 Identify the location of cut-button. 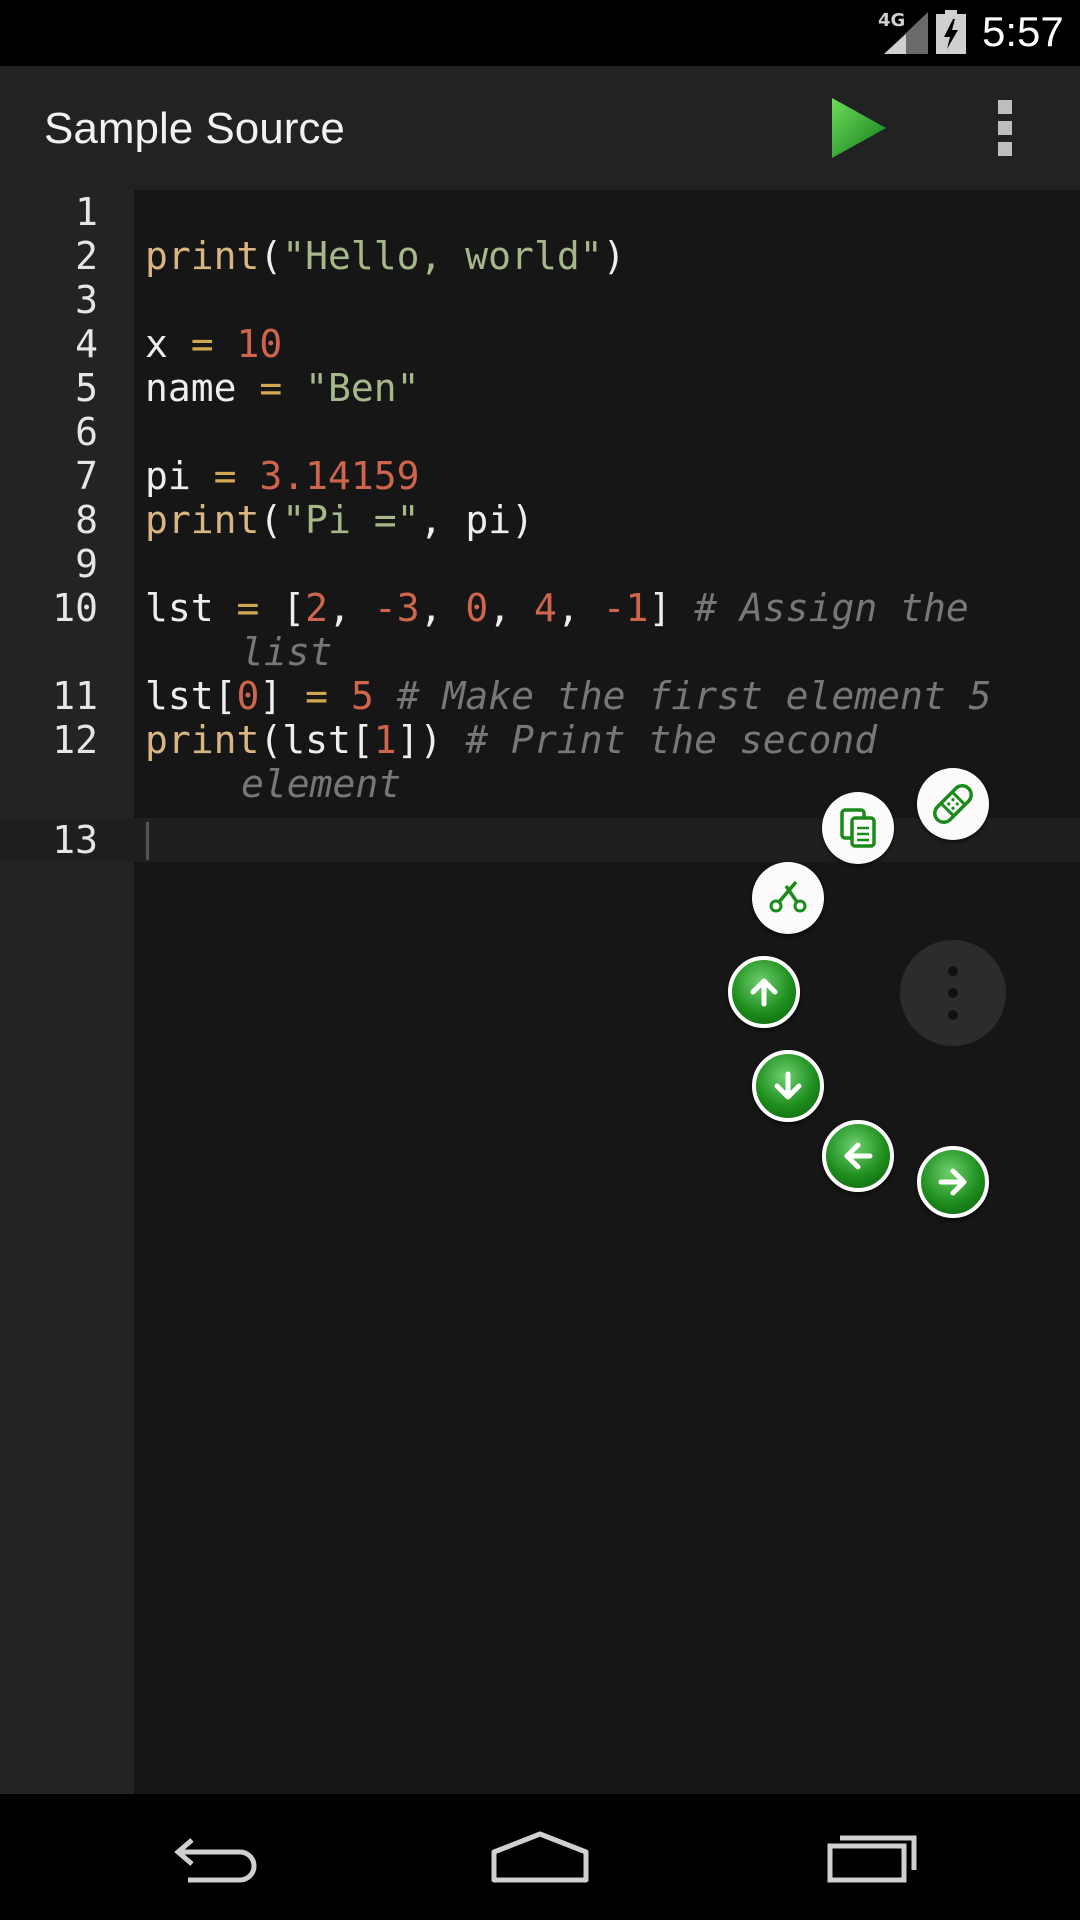
(788, 898).